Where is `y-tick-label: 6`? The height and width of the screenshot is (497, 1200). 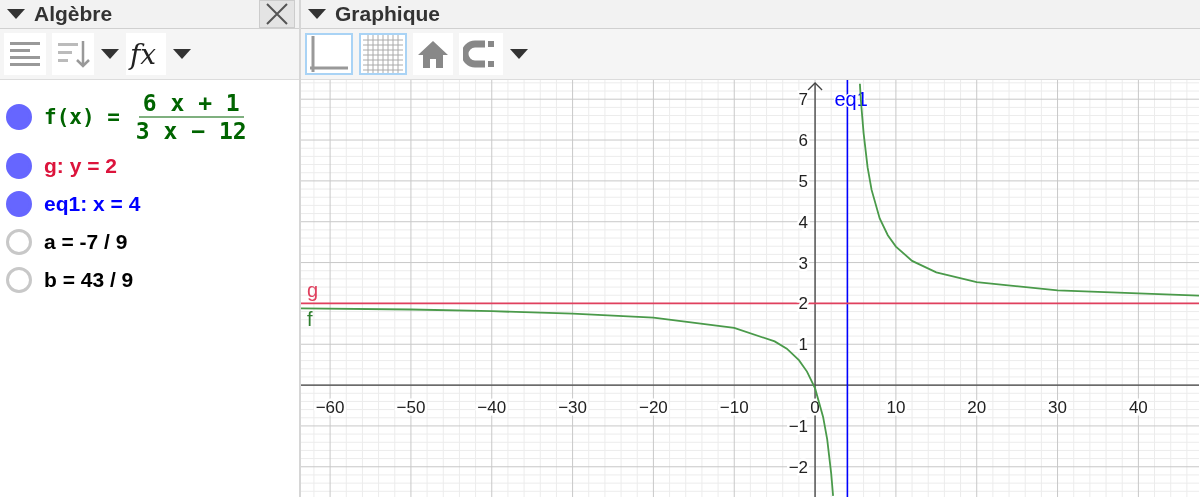 y-tick-label: 6 is located at coordinates (803, 141).